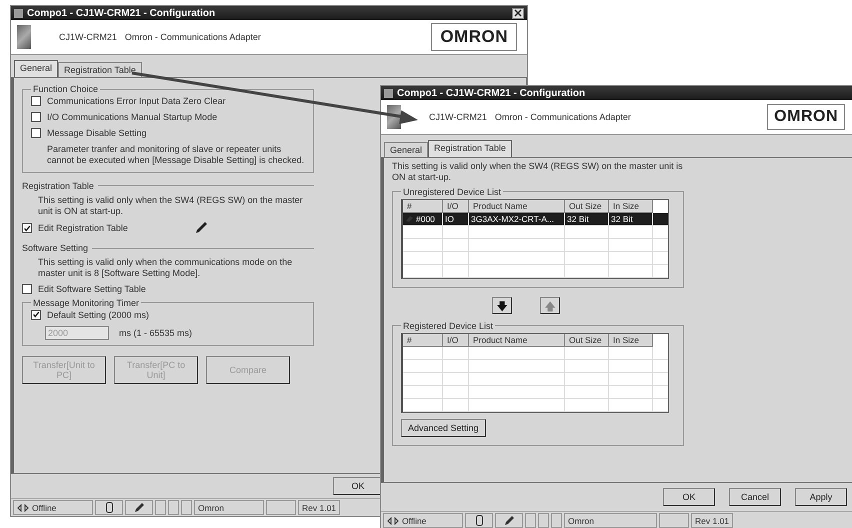 This screenshot has width=852, height=528. What do you see at coordinates (443, 427) in the screenshot?
I see `advanced-setting-button: Advanced Setting` at bounding box center [443, 427].